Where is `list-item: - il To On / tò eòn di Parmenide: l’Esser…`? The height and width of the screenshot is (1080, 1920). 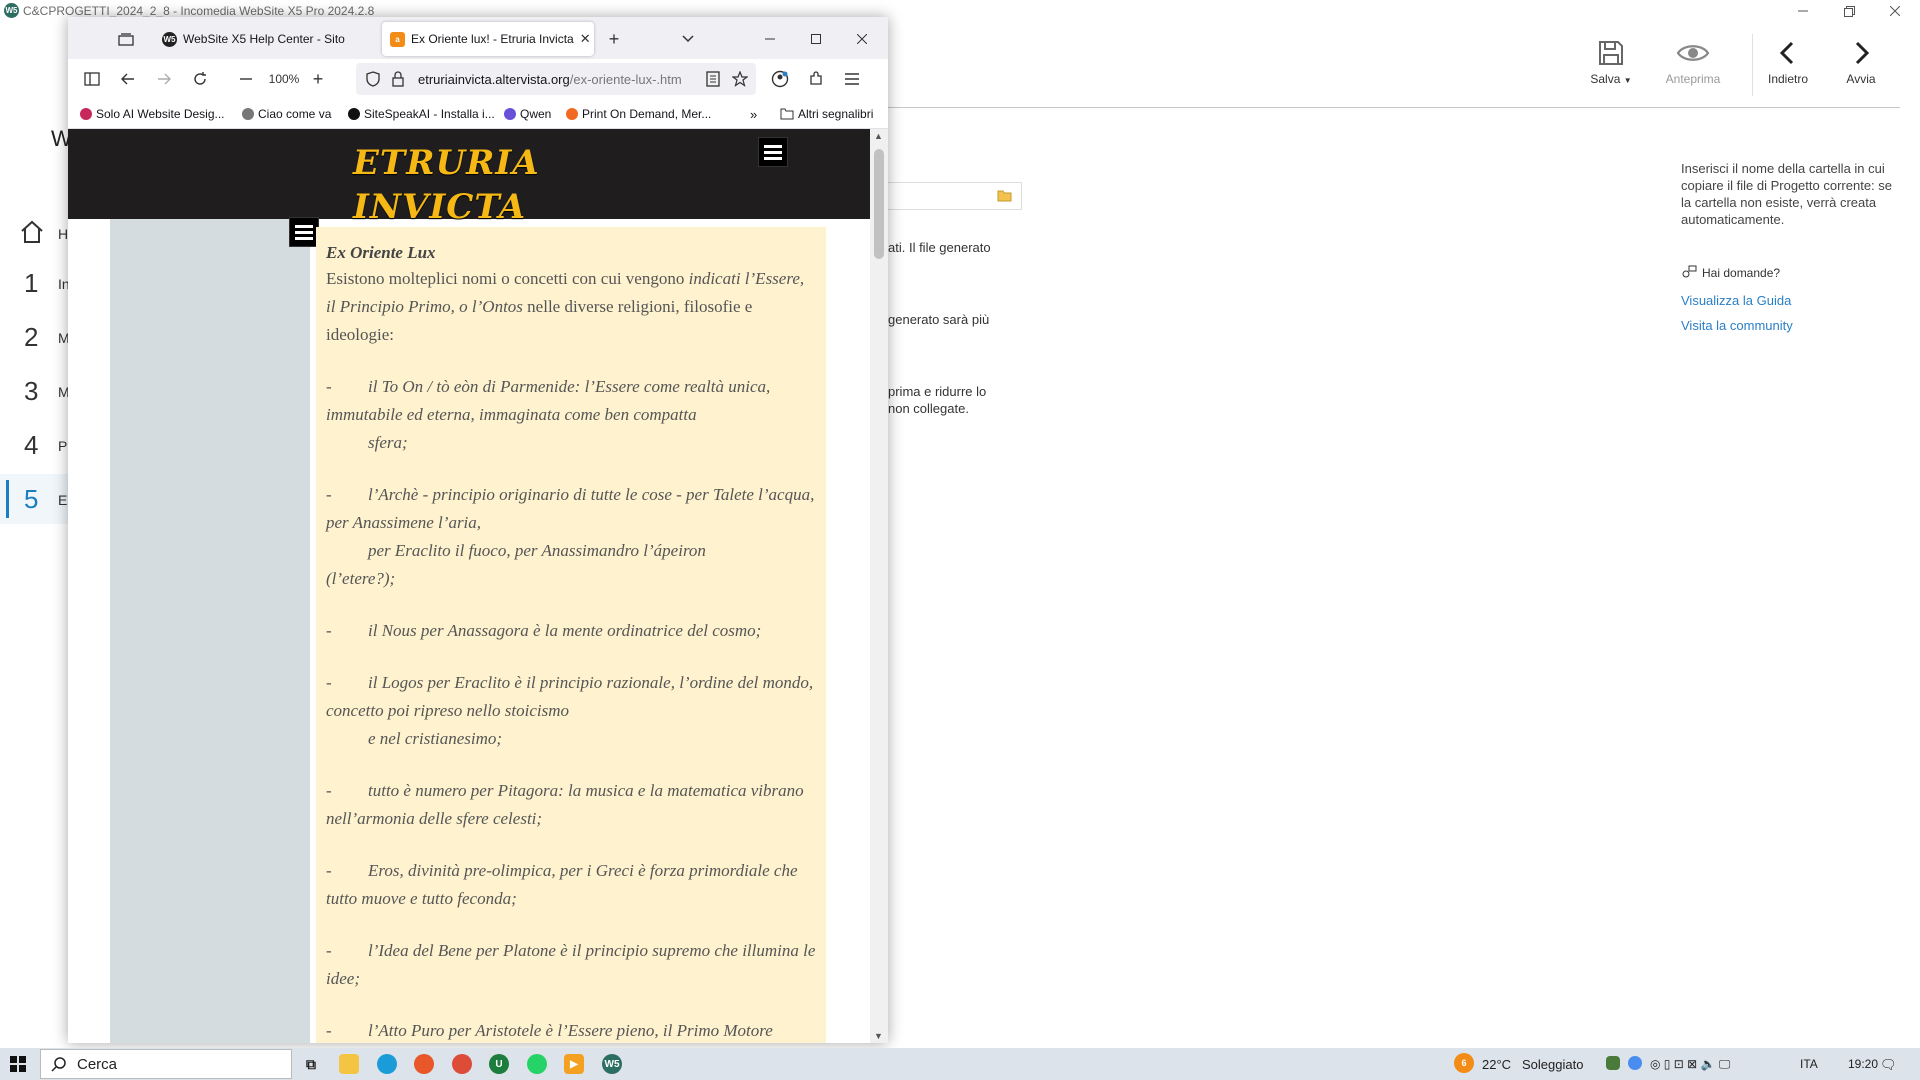
list-item: - il To On / tò eòn di Parmenide: l’Esser… is located at coordinates (571, 401).